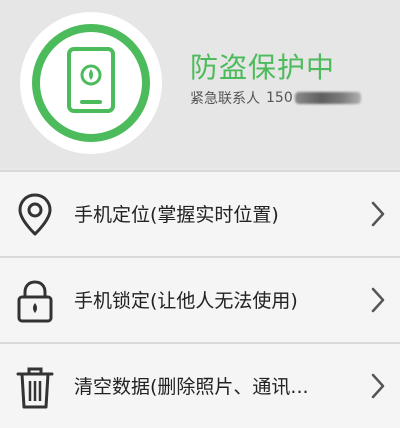 The image size is (400, 428). What do you see at coordinates (279, 98) in the screenshot?
I see `emergency-contact-number: 150` at bounding box center [279, 98].